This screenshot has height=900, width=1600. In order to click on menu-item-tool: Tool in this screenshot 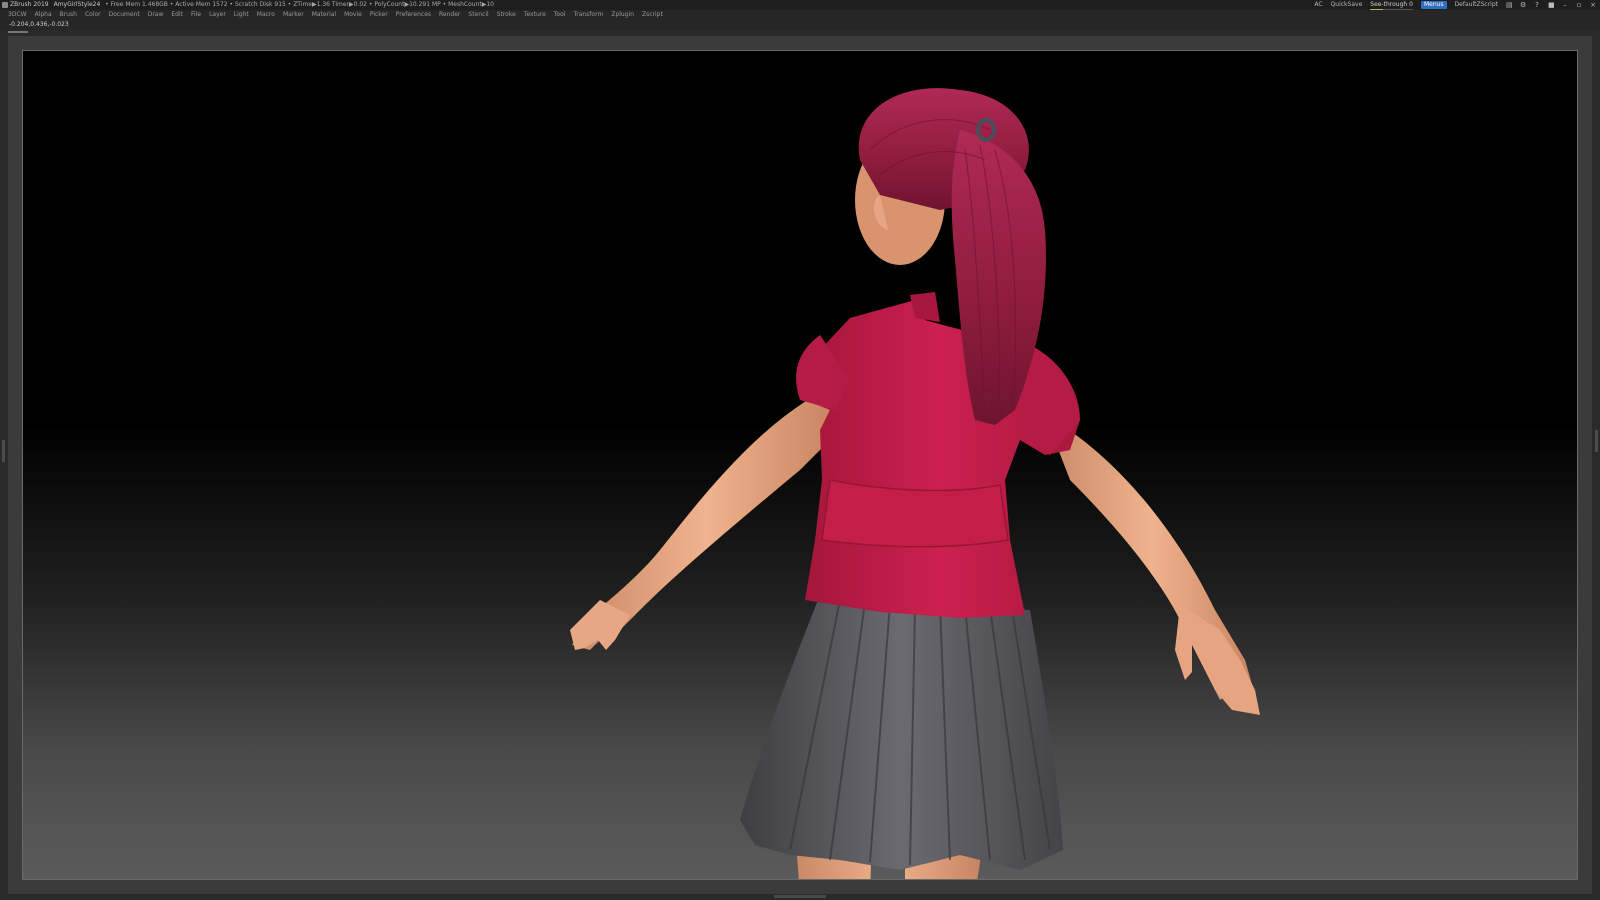, I will do `click(560, 15)`.